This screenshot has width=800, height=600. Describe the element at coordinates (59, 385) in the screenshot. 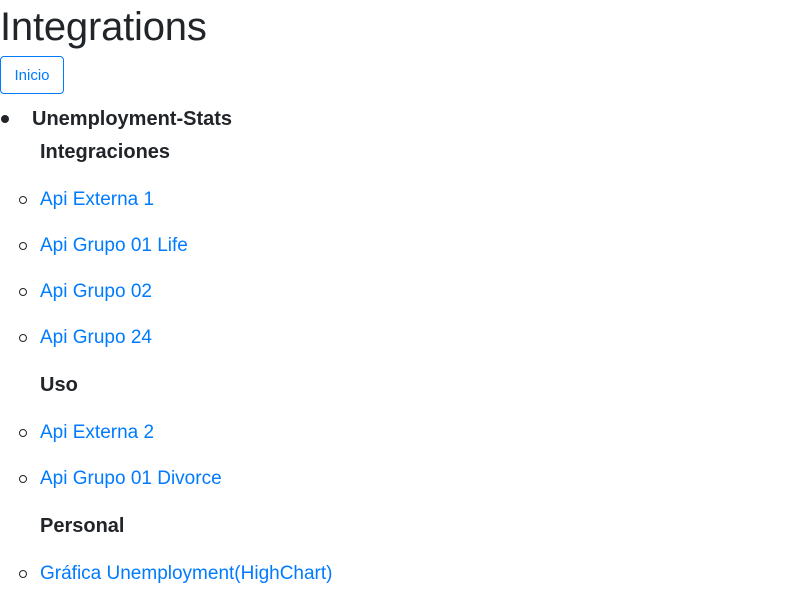

I see `section-heading-uso: Uso` at that location.